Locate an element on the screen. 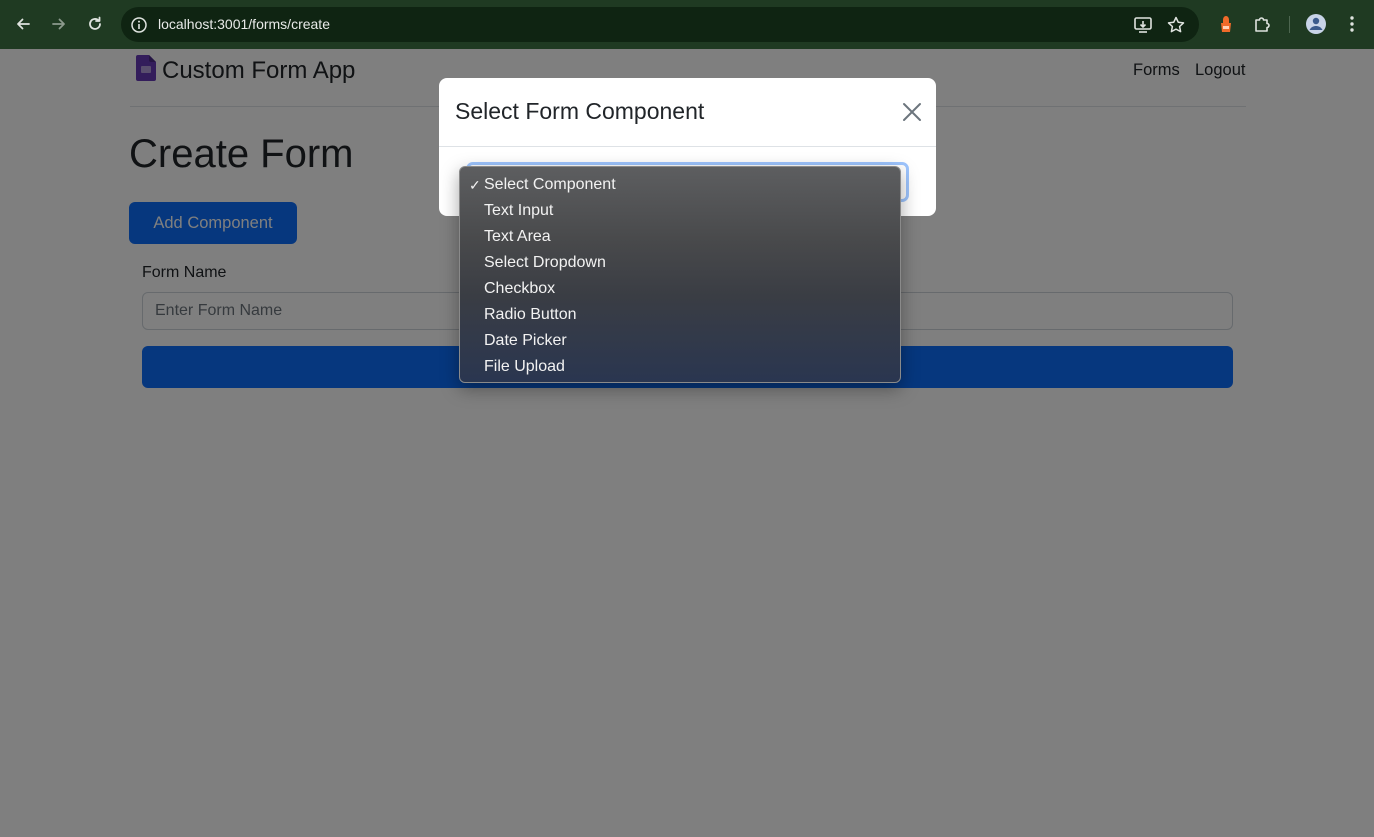  option-label: Select Component is located at coordinates (550, 184).